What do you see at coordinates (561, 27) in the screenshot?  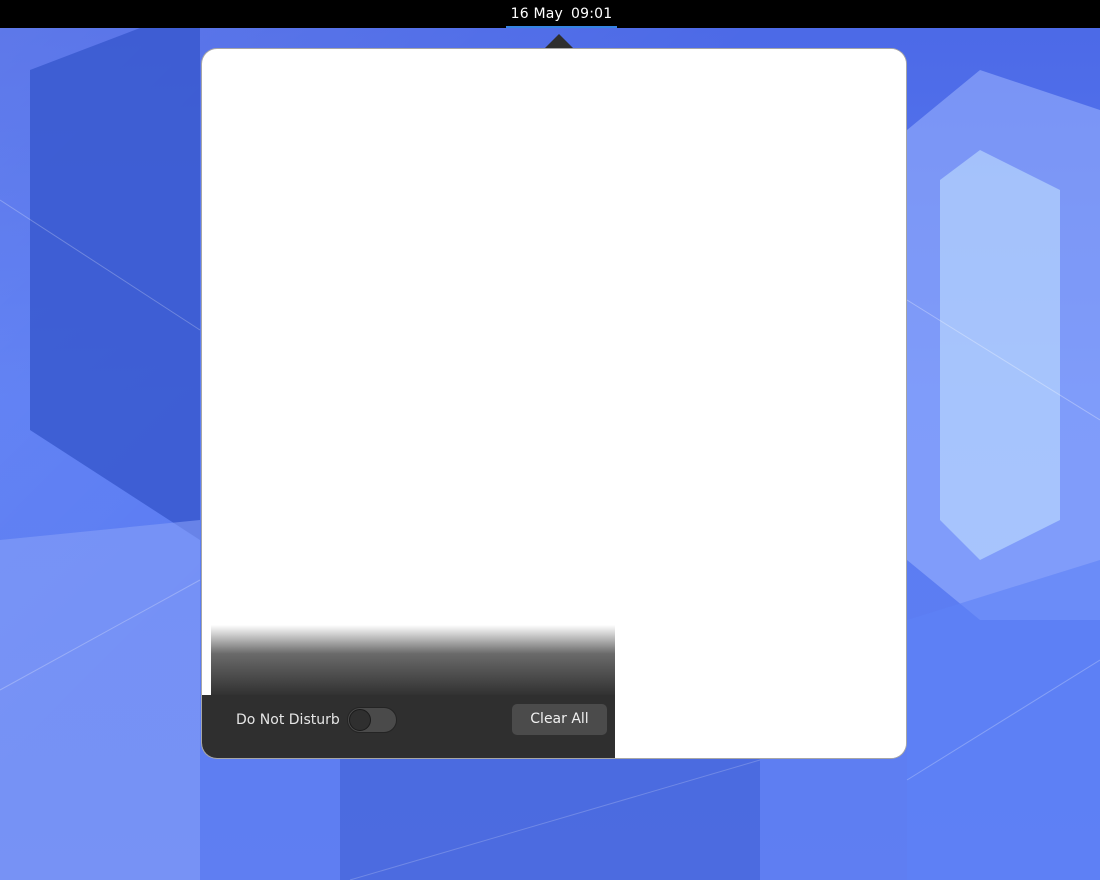 I see `clock-active-indicator` at bounding box center [561, 27].